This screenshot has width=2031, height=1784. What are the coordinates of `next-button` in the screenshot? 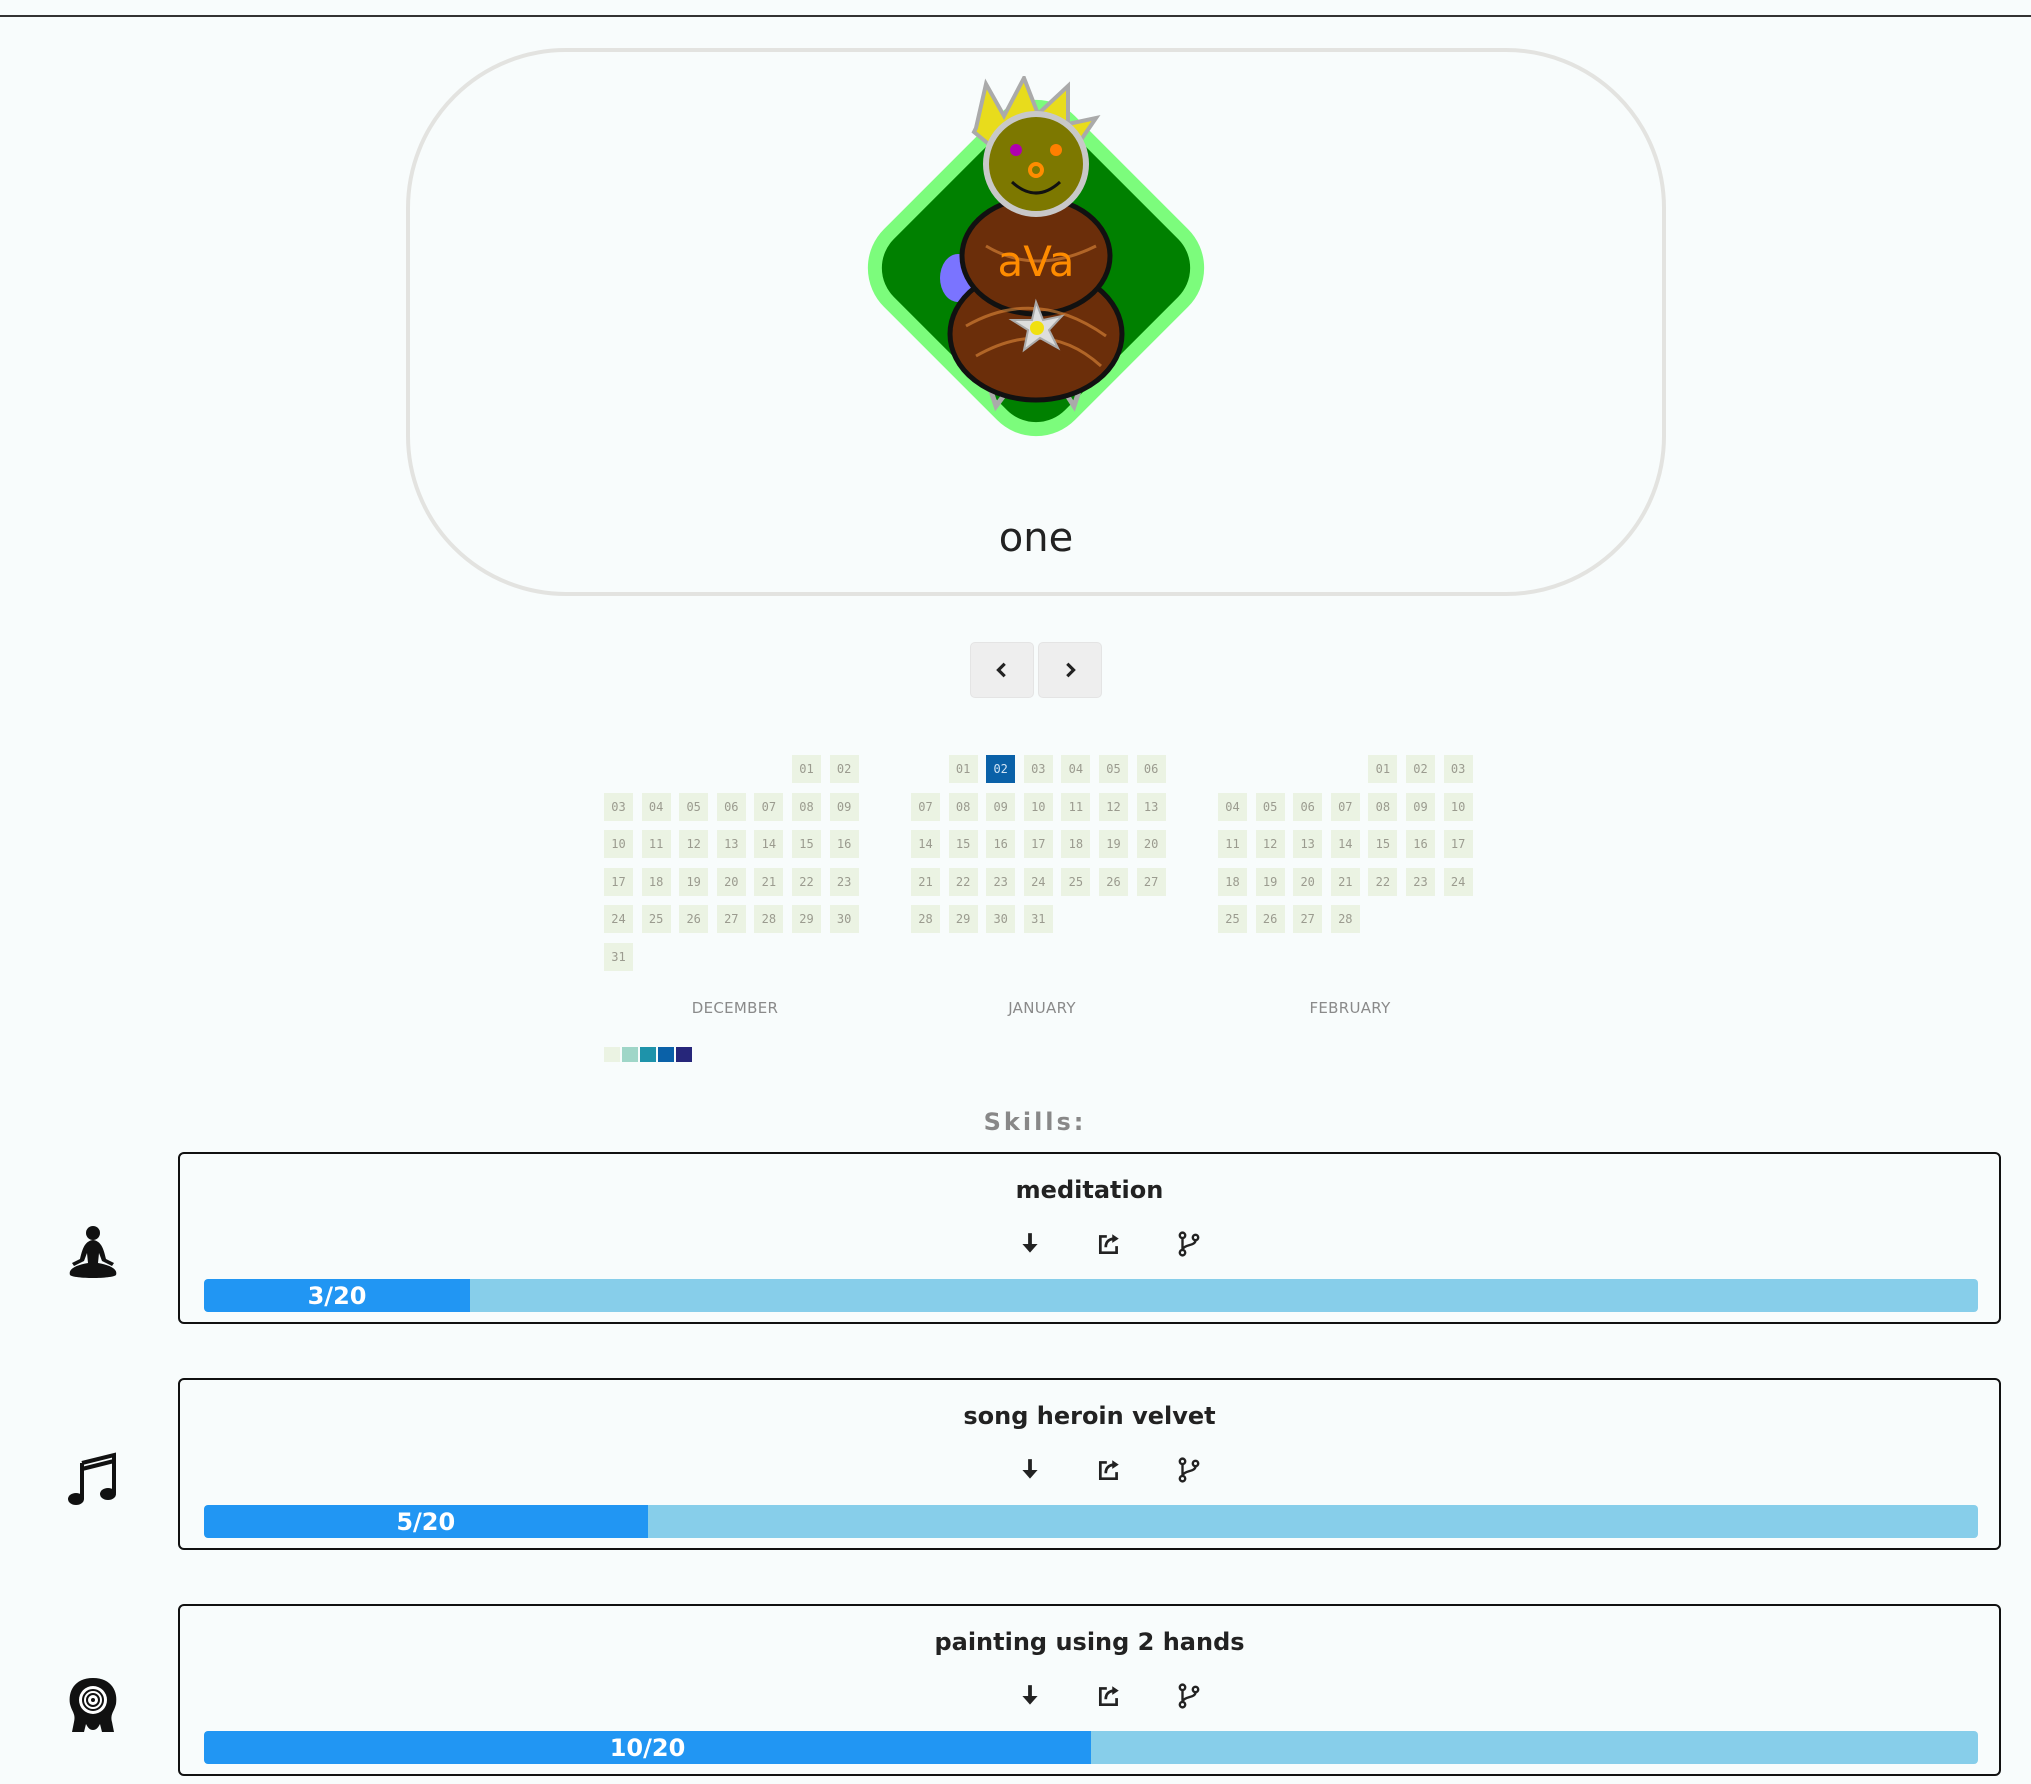 It's located at (1070, 670).